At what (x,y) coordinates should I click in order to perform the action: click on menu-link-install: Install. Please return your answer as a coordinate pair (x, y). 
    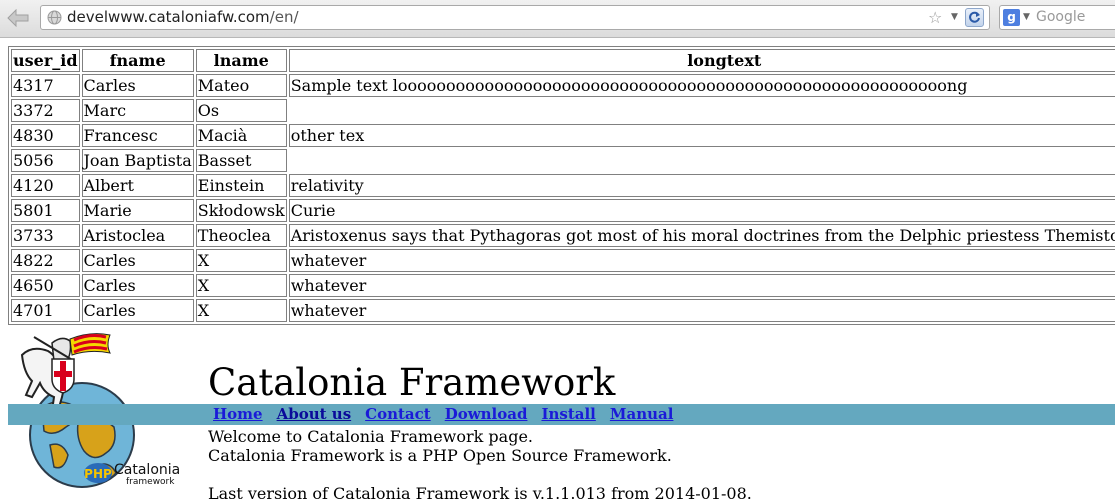
    Looking at the image, I should click on (568, 414).